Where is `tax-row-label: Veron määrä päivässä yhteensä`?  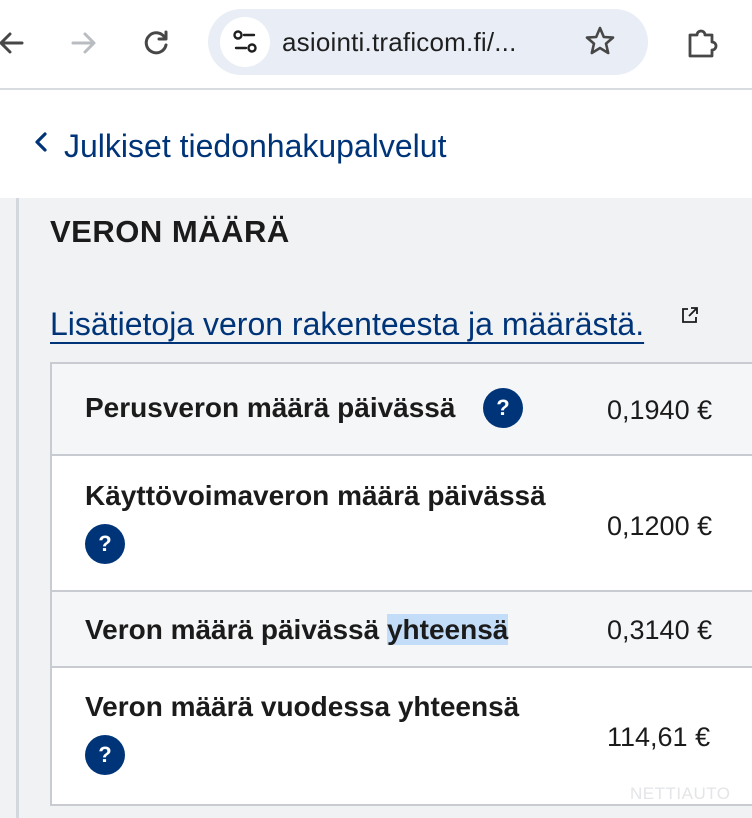
tax-row-label: Veron määrä päivässä yhteensä is located at coordinates (297, 630).